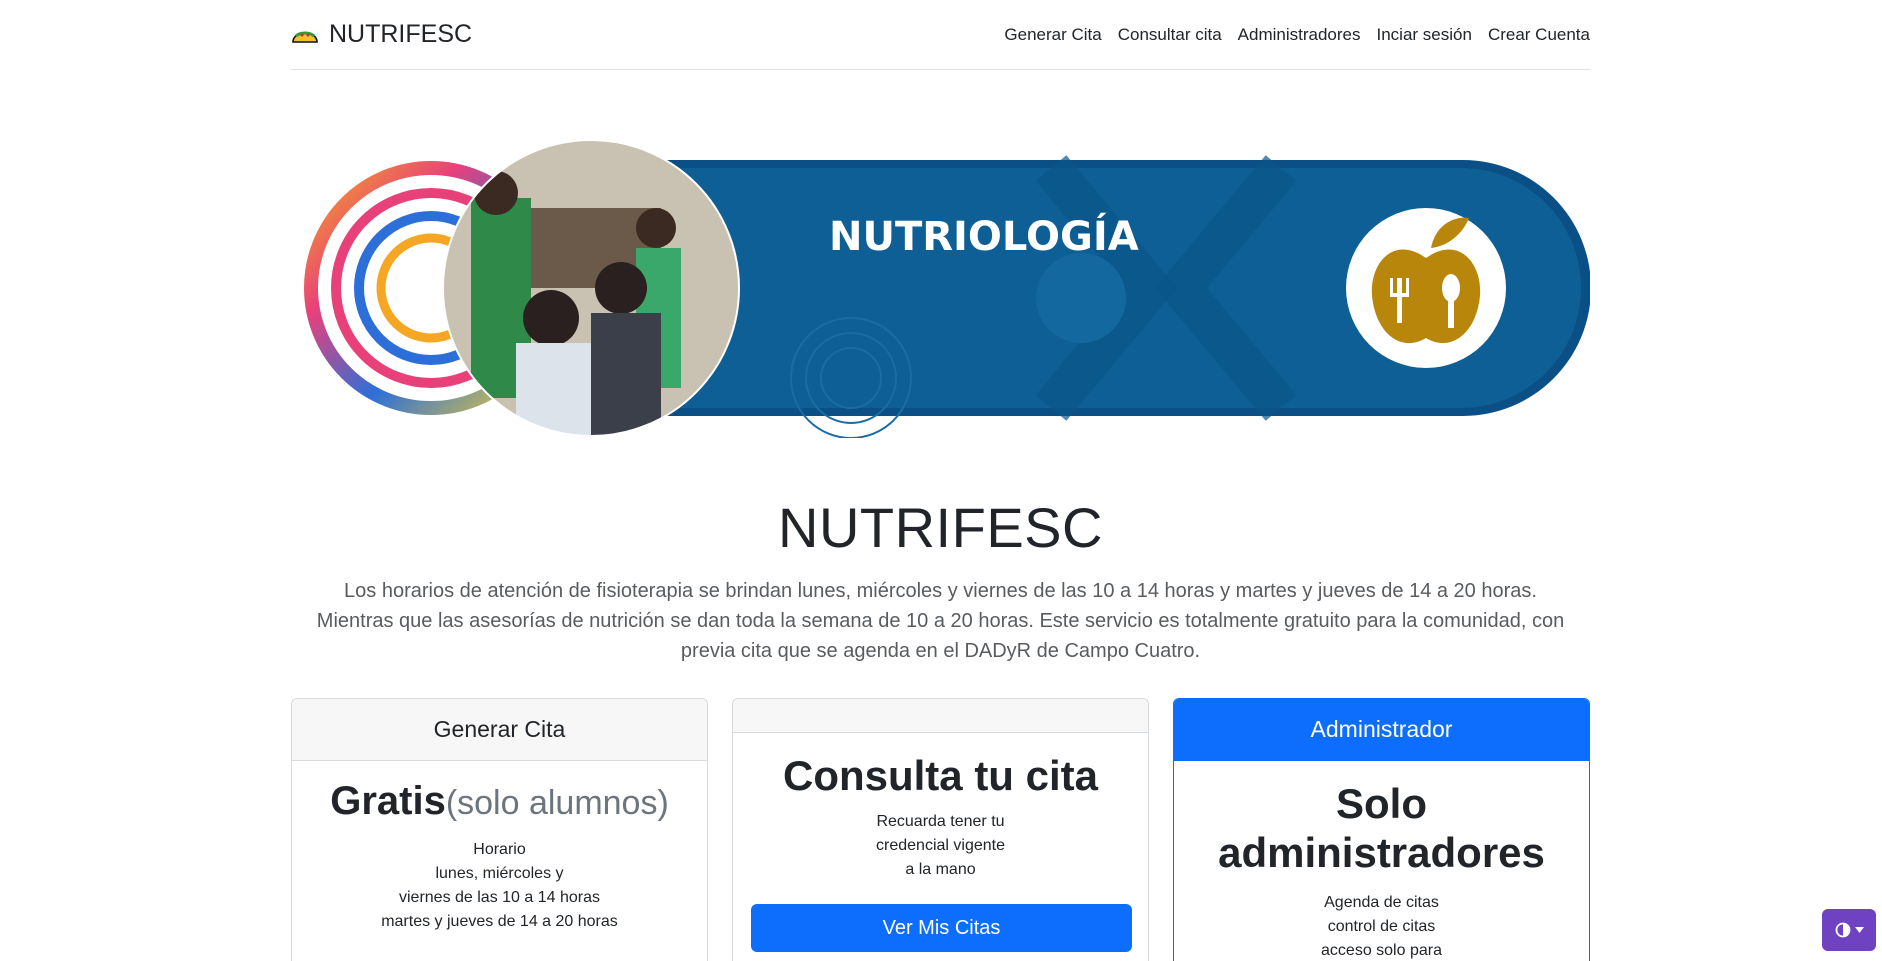 This screenshot has width=1882, height=961. What do you see at coordinates (305, 37) in the screenshot?
I see `taco-logo-icon` at bounding box center [305, 37].